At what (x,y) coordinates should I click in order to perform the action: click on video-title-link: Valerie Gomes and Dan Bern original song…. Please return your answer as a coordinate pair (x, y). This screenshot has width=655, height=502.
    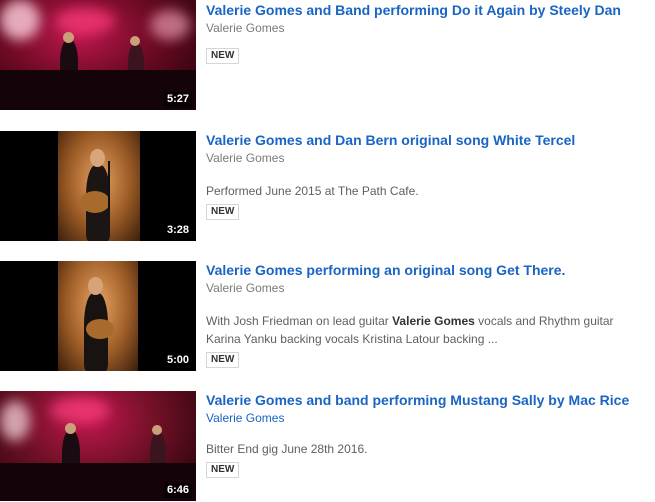
    Looking at the image, I should click on (427, 140).